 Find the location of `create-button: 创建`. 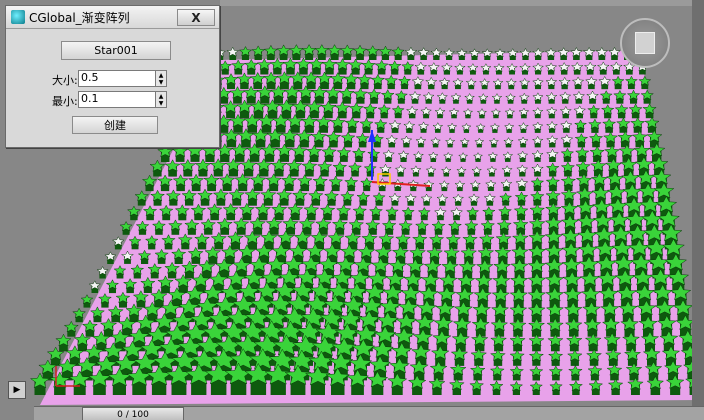

create-button: 创建 is located at coordinates (115, 125).